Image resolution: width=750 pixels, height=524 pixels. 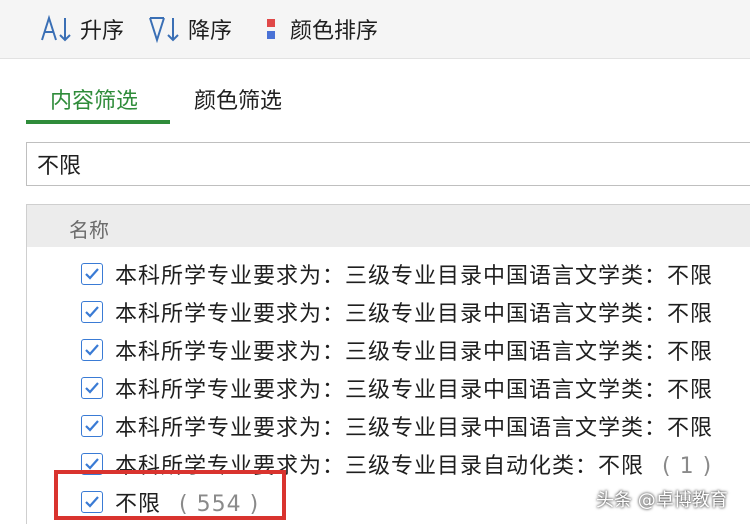 I want to click on sort-descending-label: 降序, so click(x=210, y=31).